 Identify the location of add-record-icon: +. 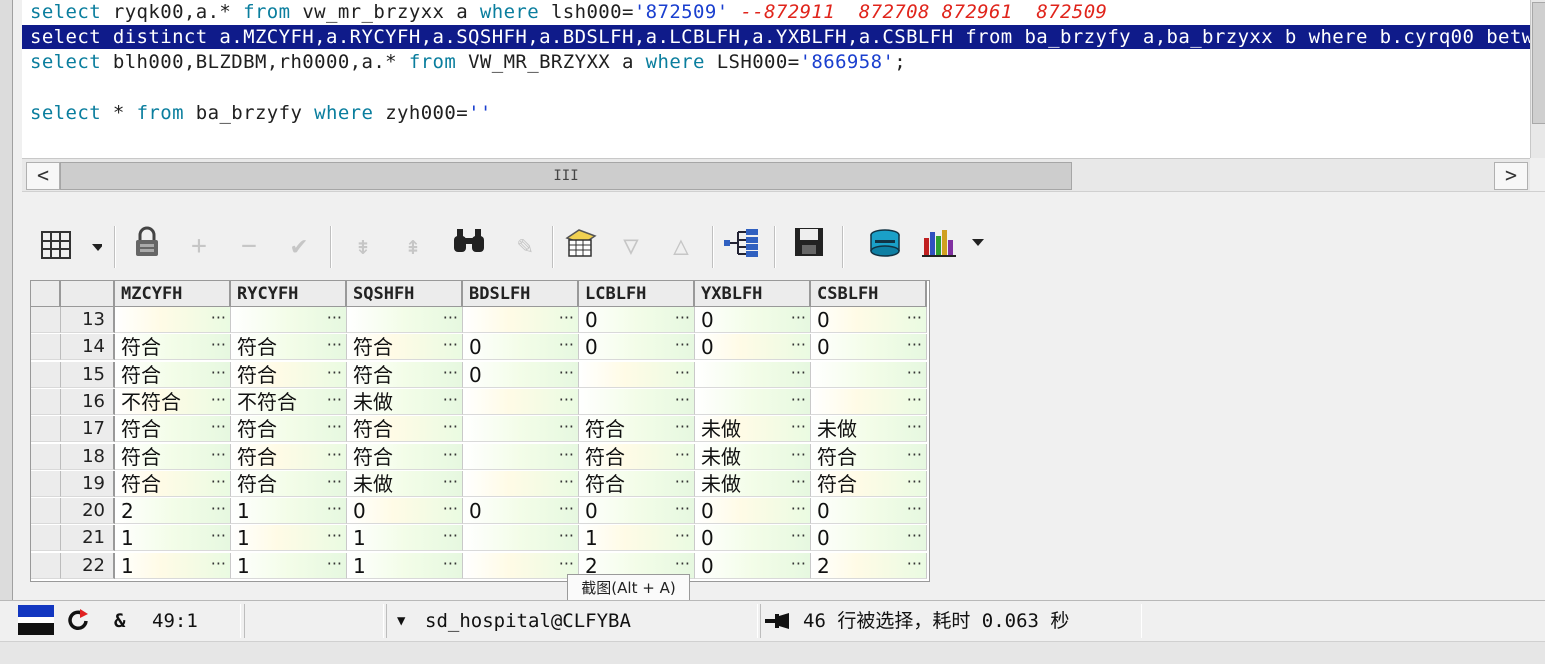
(199, 246).